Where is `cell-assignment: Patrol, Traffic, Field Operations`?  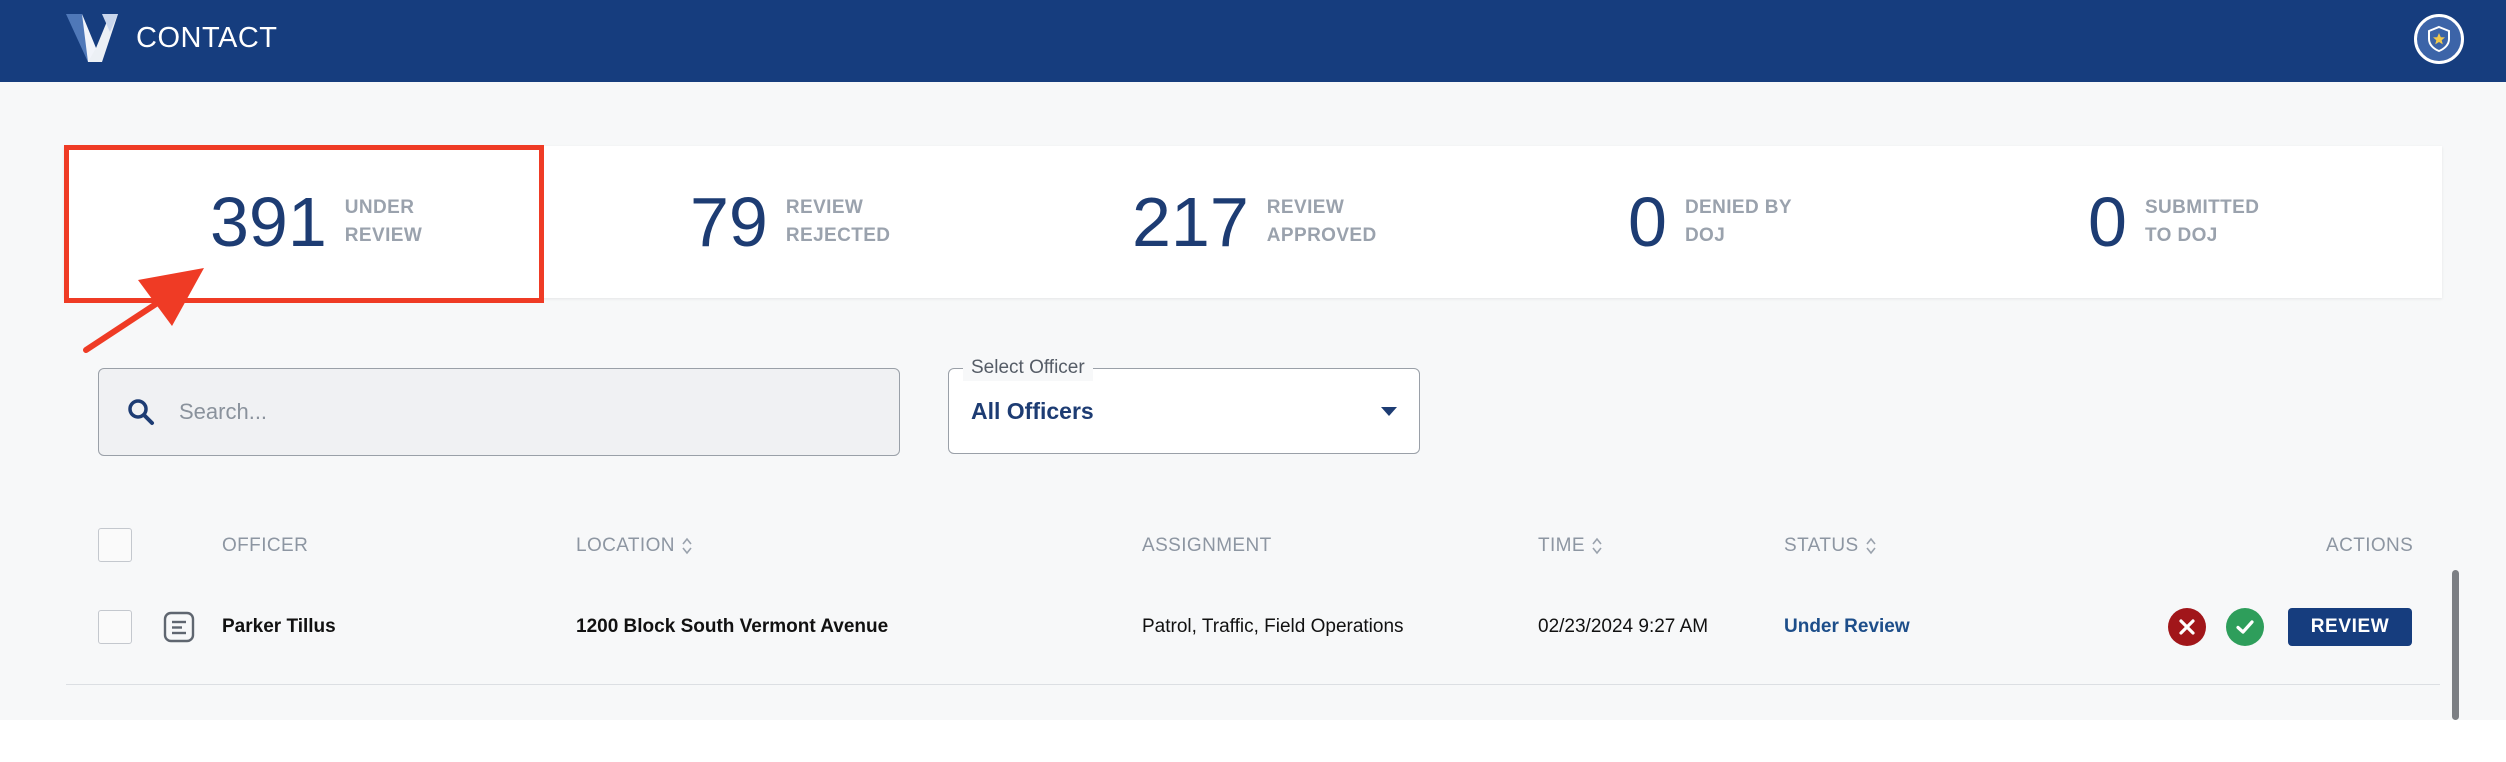
cell-assignment: Patrol, Traffic, Field Operations is located at coordinates (1273, 626).